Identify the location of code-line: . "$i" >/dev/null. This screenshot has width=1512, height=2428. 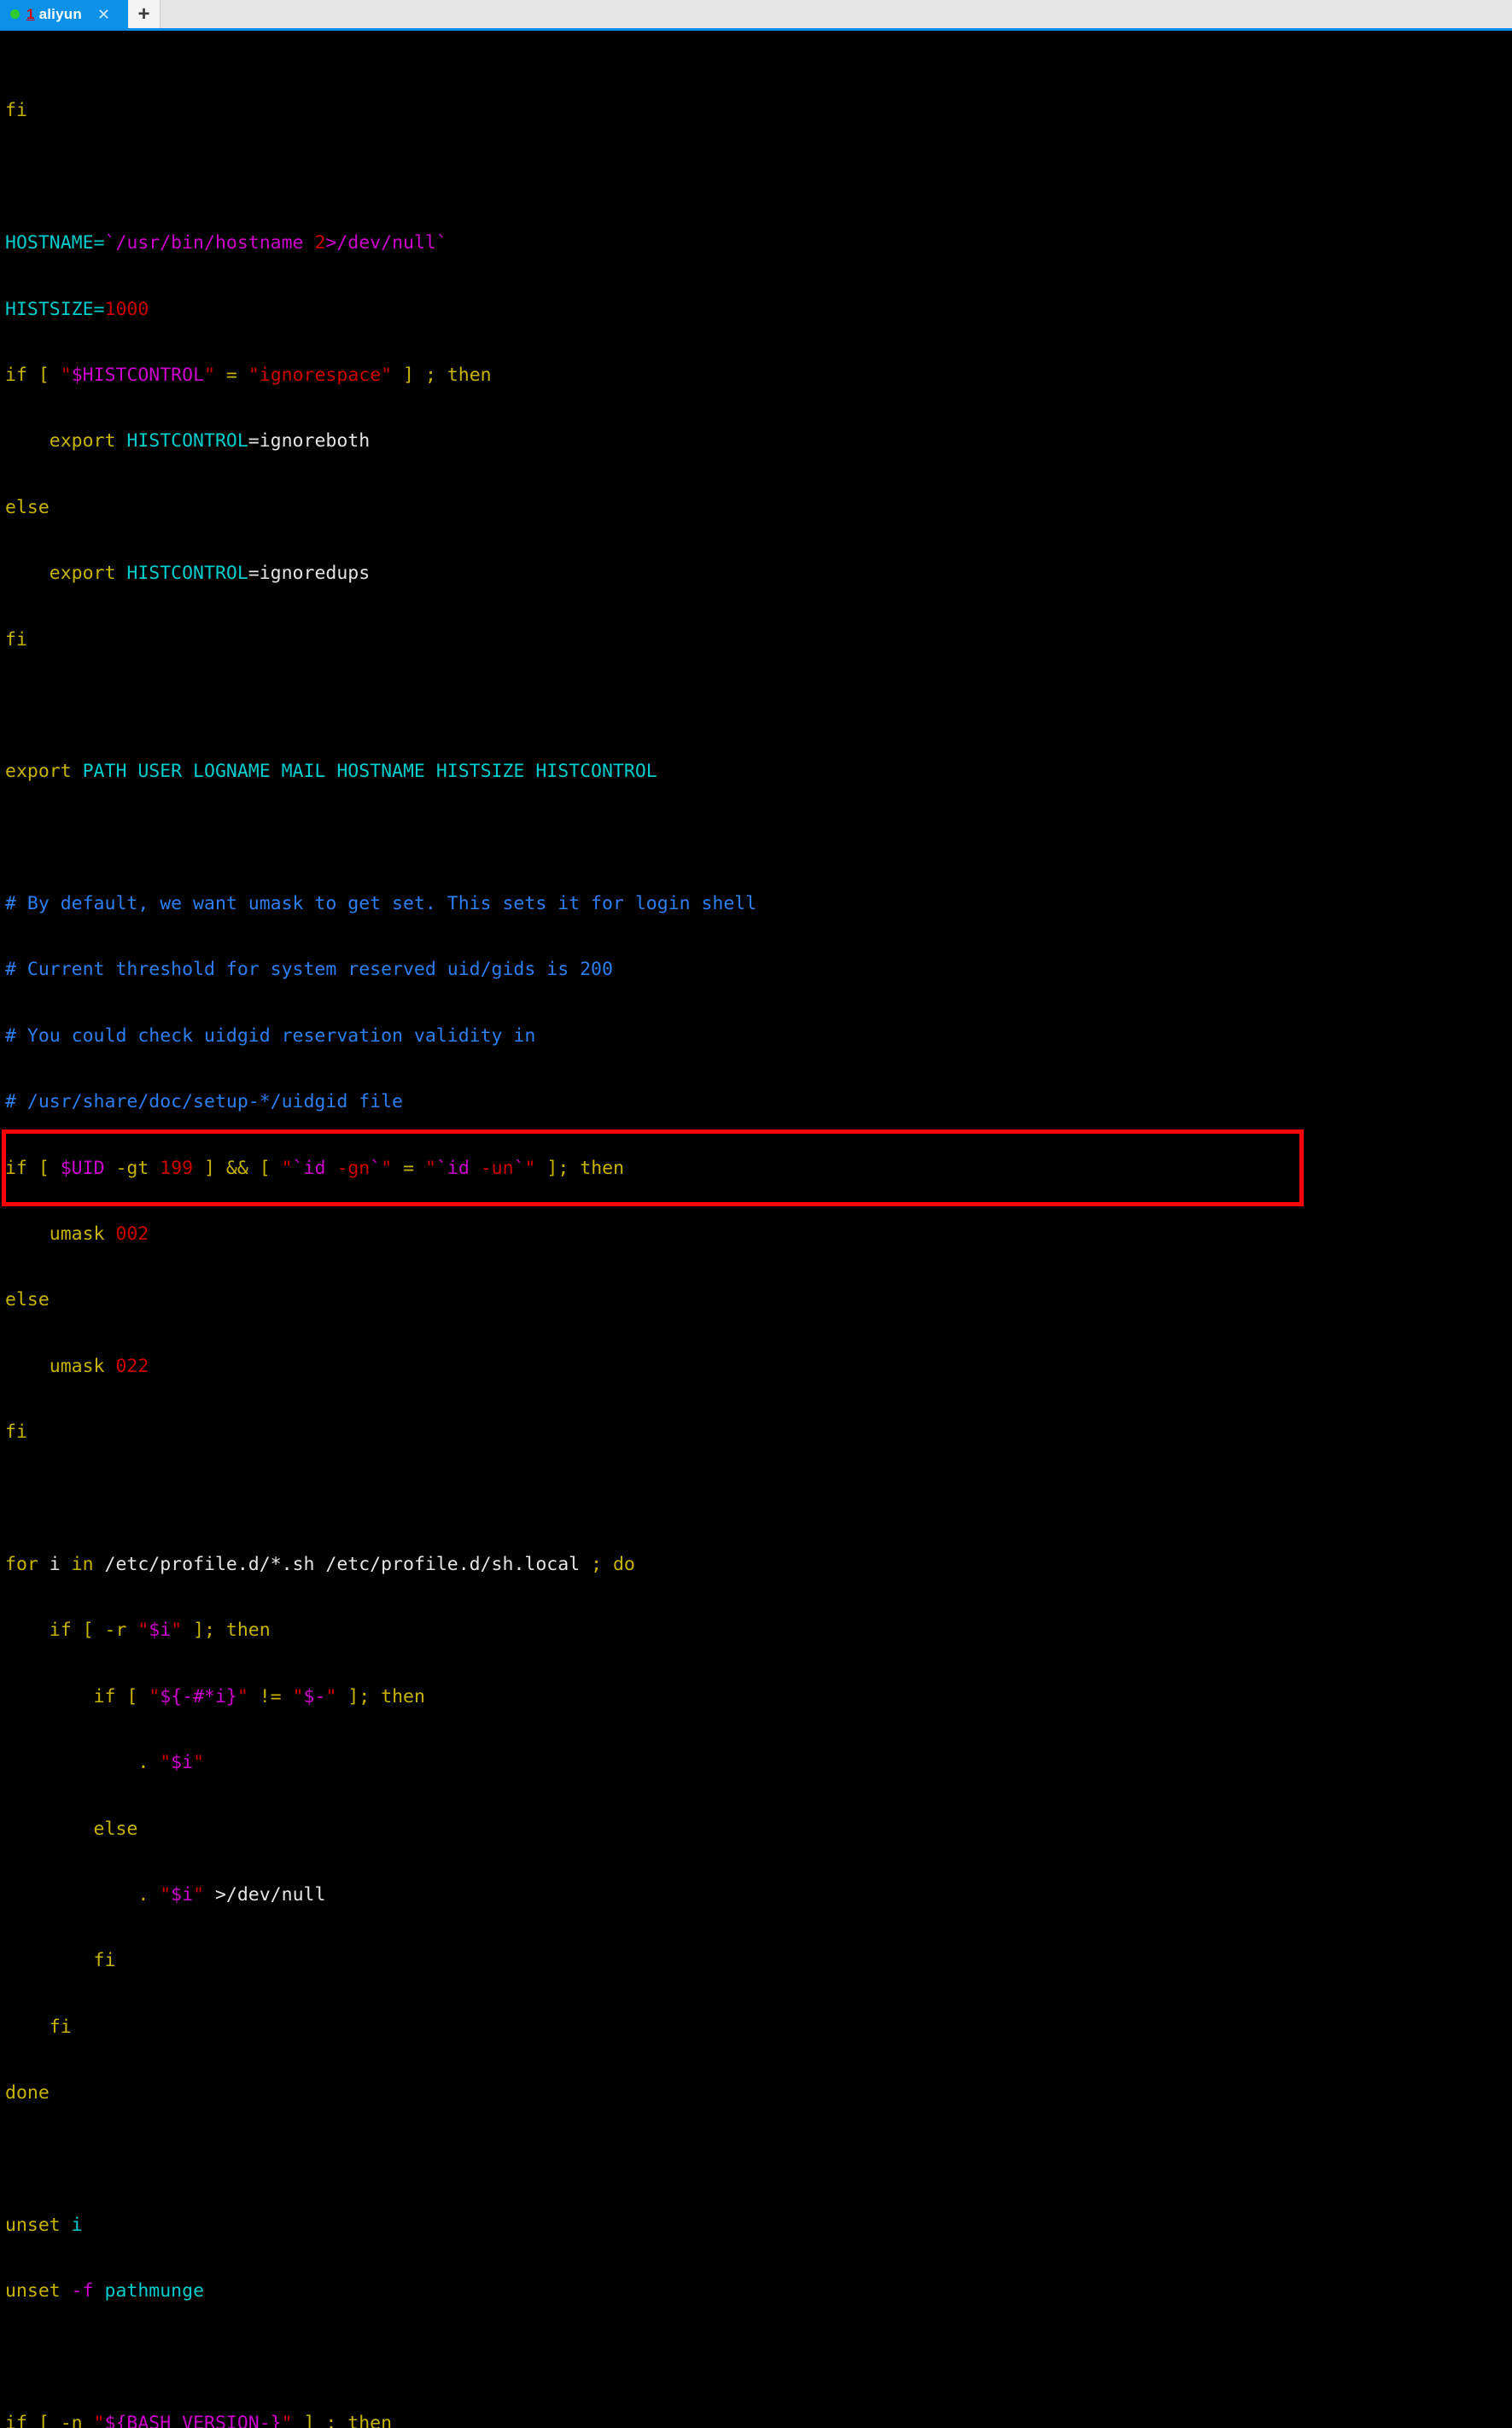
(165, 1894).